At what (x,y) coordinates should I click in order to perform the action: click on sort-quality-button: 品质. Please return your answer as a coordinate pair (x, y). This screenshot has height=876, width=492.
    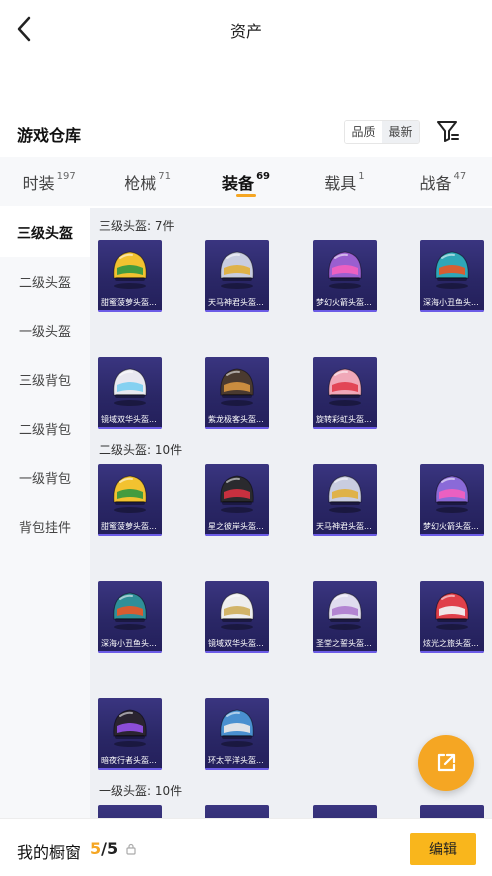
    Looking at the image, I should click on (363, 132).